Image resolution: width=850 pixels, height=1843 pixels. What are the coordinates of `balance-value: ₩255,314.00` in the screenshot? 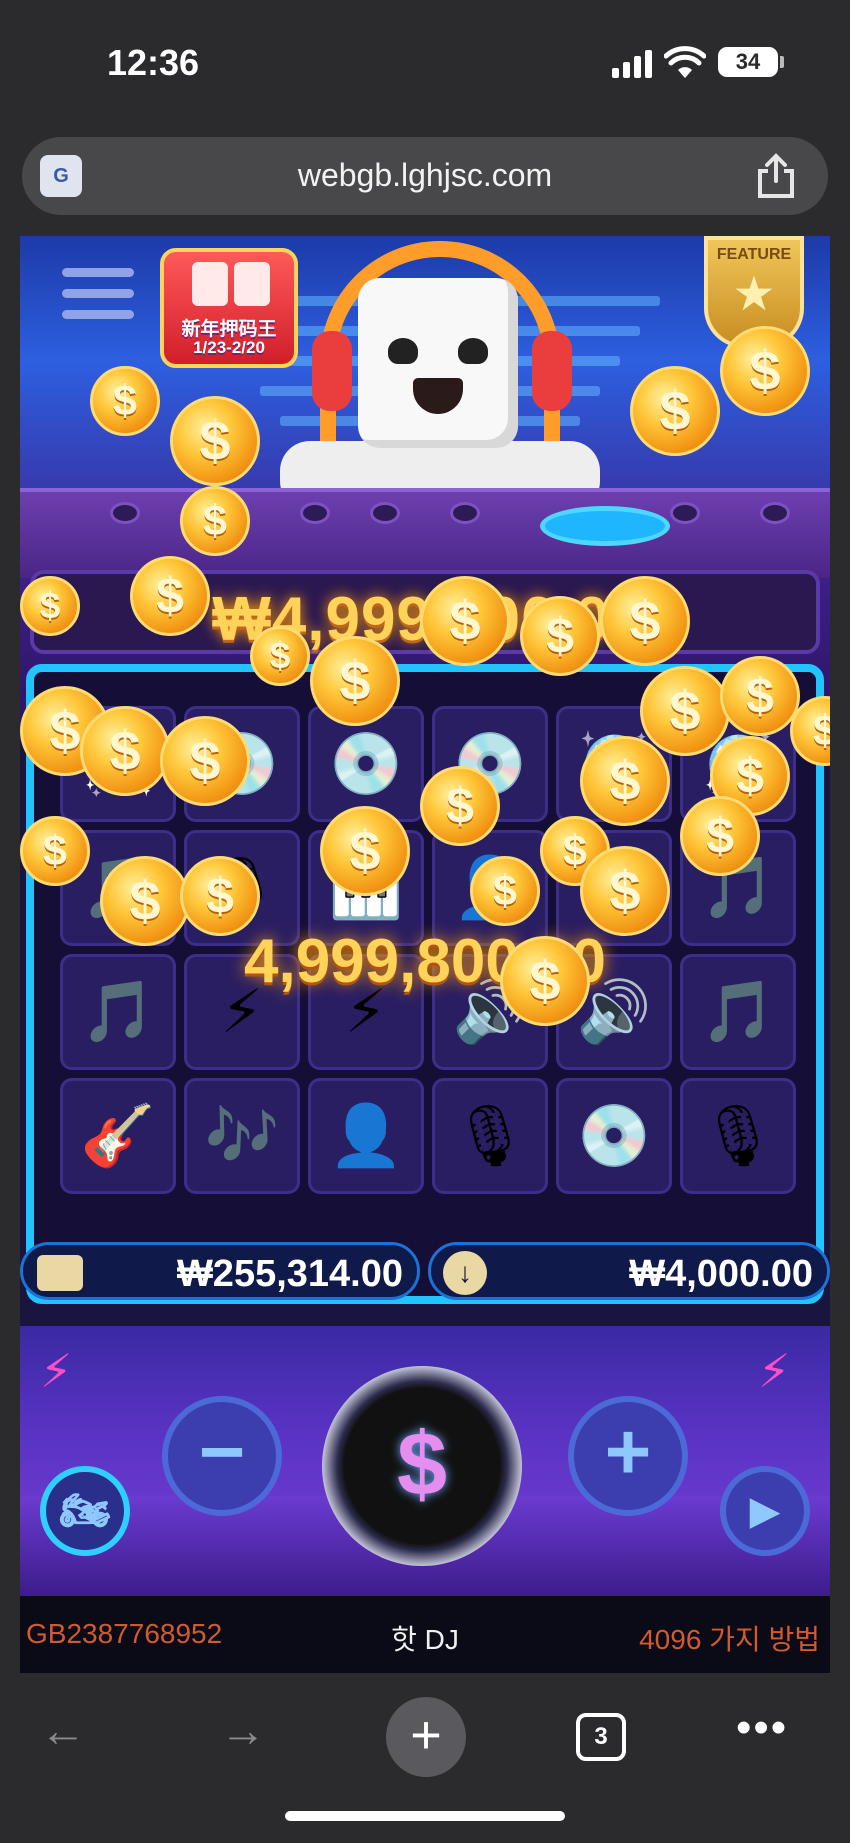 It's located at (289, 1274).